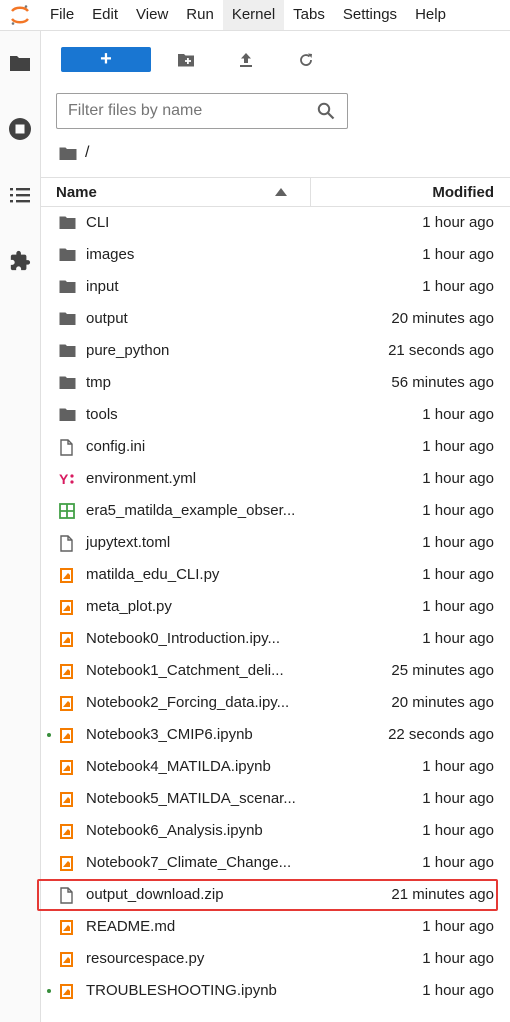  I want to click on file-name: meta_plot.py, so click(129, 606).